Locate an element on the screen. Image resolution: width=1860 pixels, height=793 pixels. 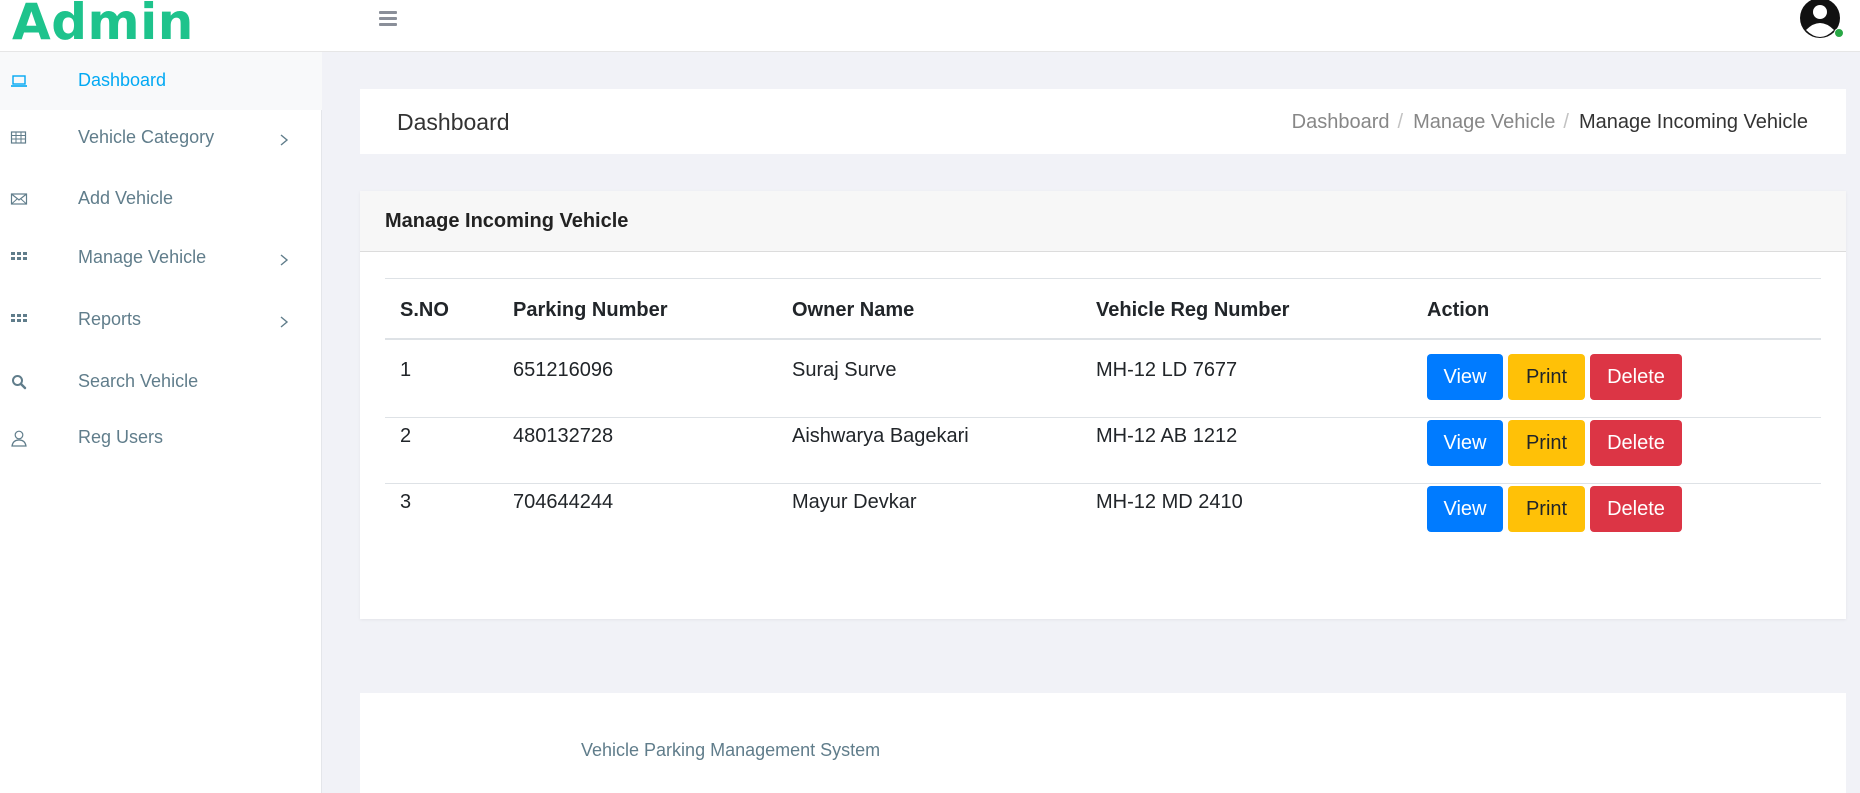
sidebar-item-vehicle-category: Vehicle Category is located at coordinates (161, 139).